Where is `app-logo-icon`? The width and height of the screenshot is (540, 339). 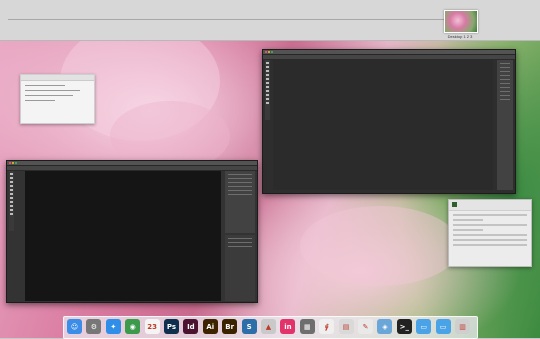
app-logo-icon is located at coordinates (454, 204).